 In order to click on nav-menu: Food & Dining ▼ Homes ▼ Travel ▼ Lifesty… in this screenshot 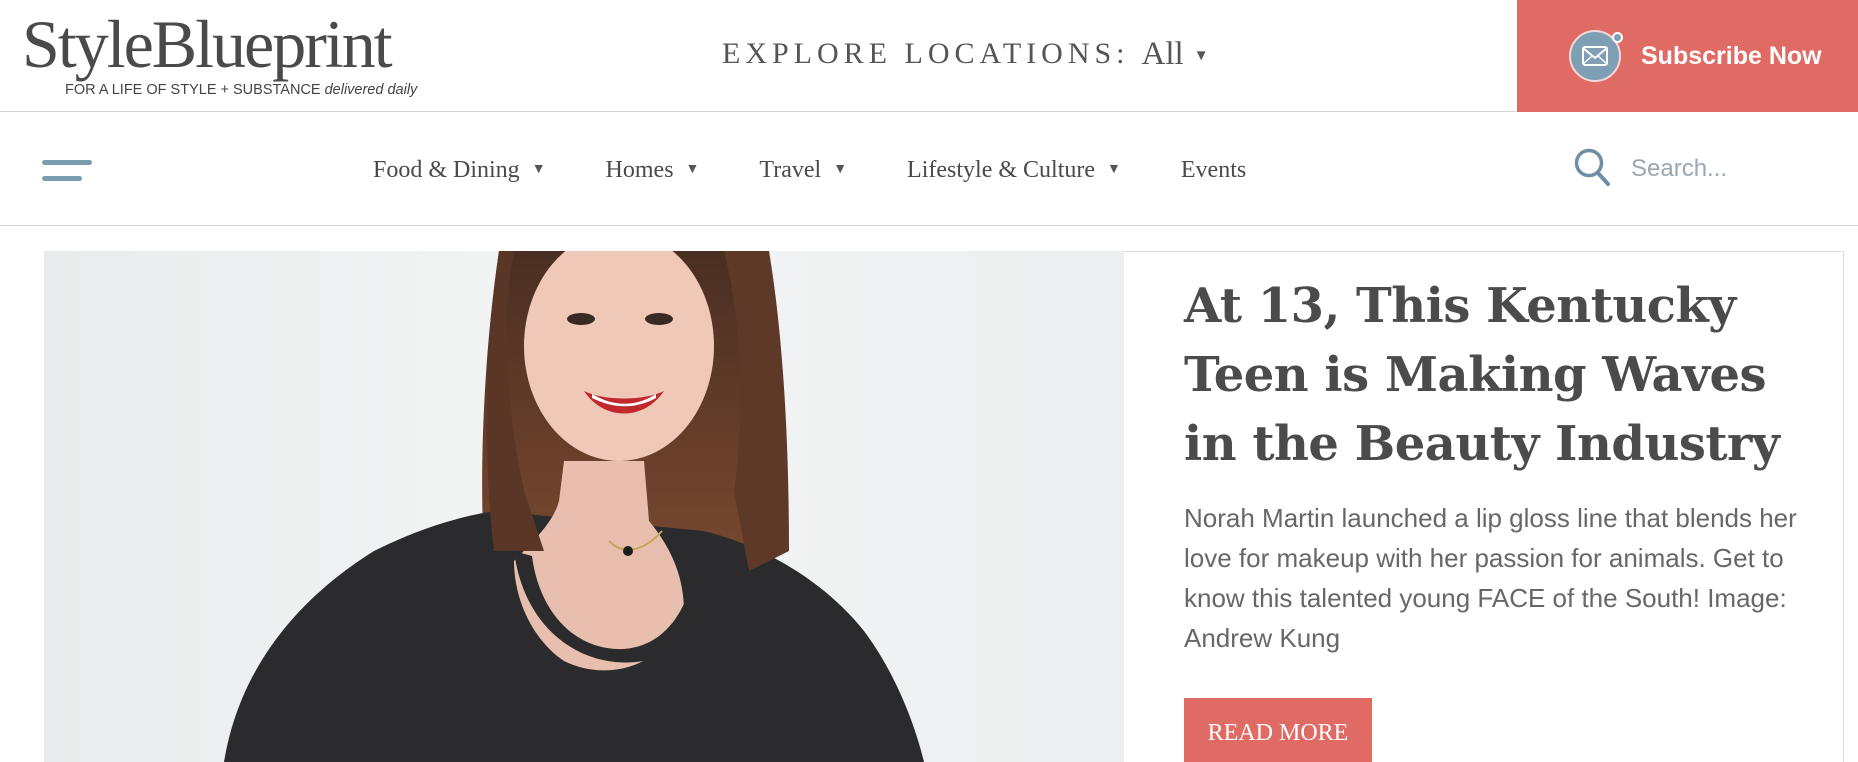, I will do `click(839, 170)`.